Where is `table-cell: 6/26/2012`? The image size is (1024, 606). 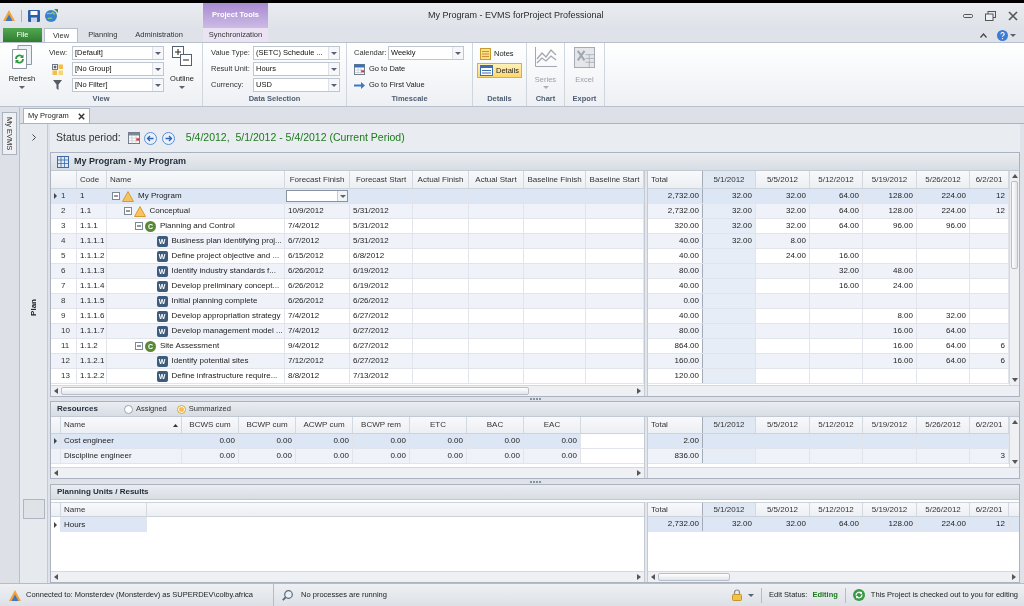 table-cell: 6/26/2012 is located at coordinates (317, 301).